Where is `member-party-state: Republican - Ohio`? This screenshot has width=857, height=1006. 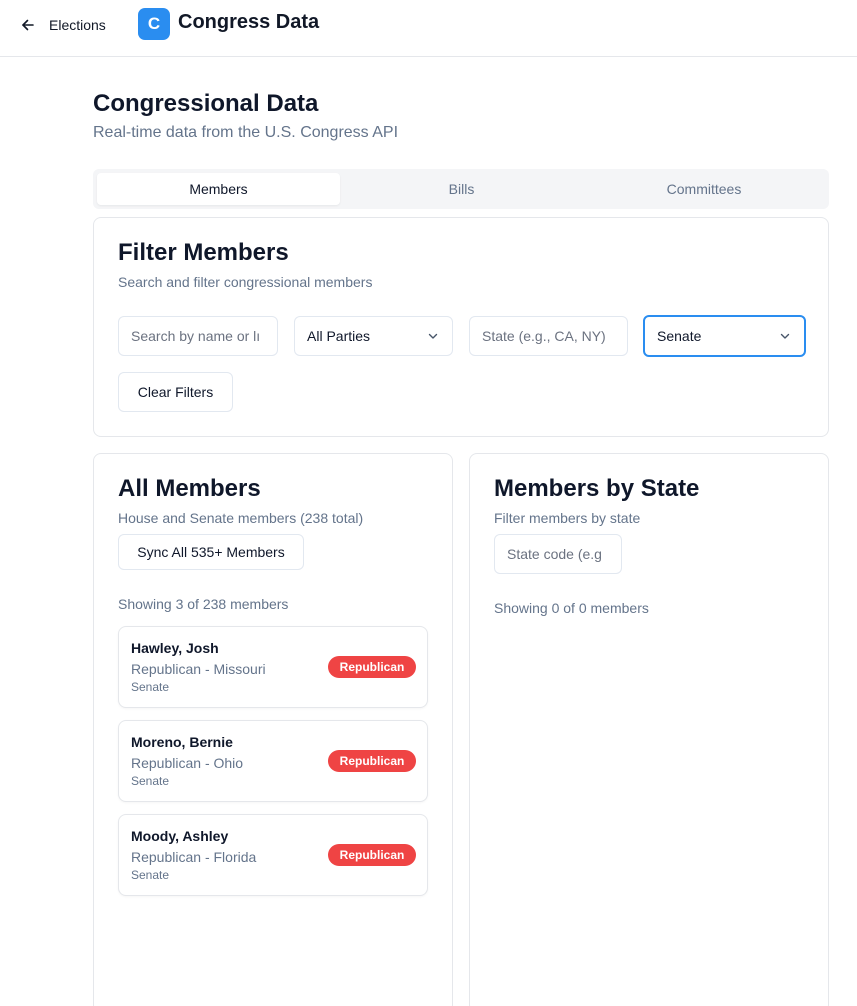
member-party-state: Republican - Ohio is located at coordinates (187, 763).